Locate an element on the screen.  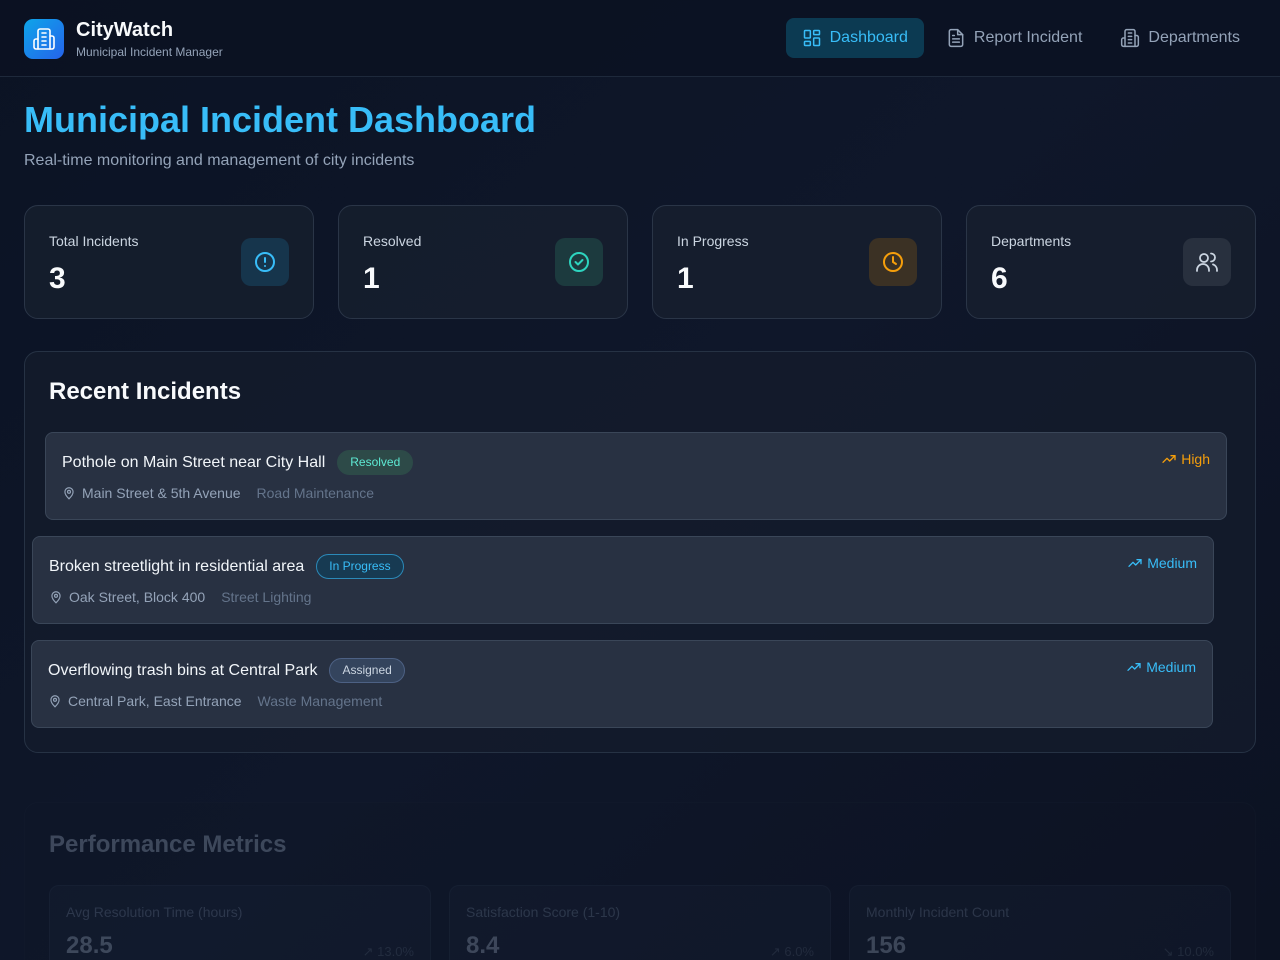
users-icon is located at coordinates (1207, 262).